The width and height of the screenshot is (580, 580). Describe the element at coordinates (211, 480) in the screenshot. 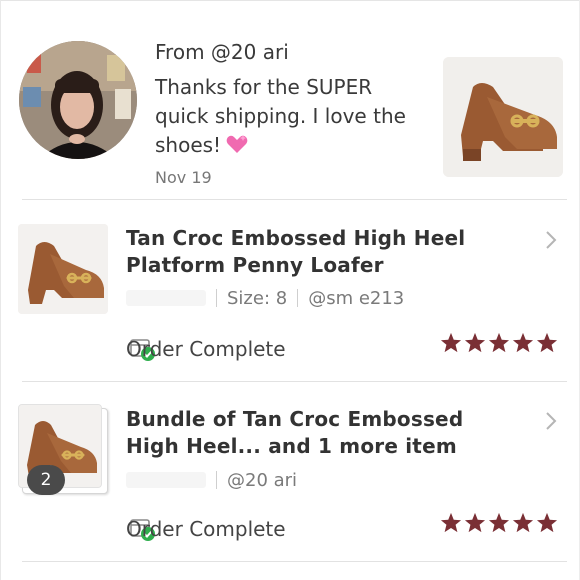

I see `order-meta: @20 ari` at that location.